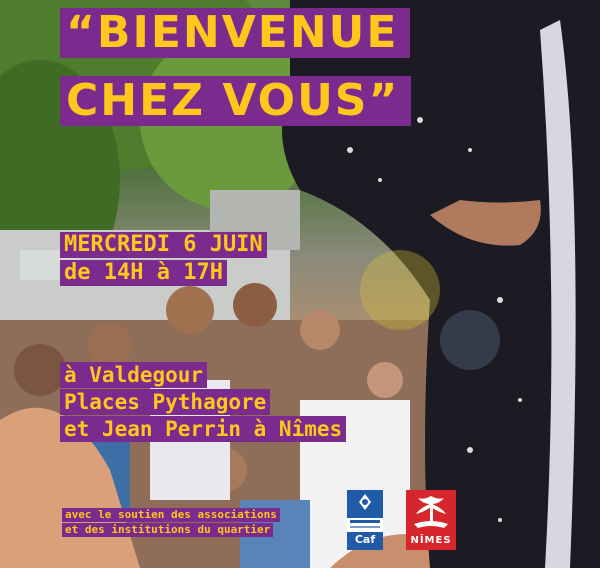 Image resolution: width=600 pixels, height=568 pixels. I want to click on date-line-1: MERCREDI 6 JUIN, so click(163, 245).